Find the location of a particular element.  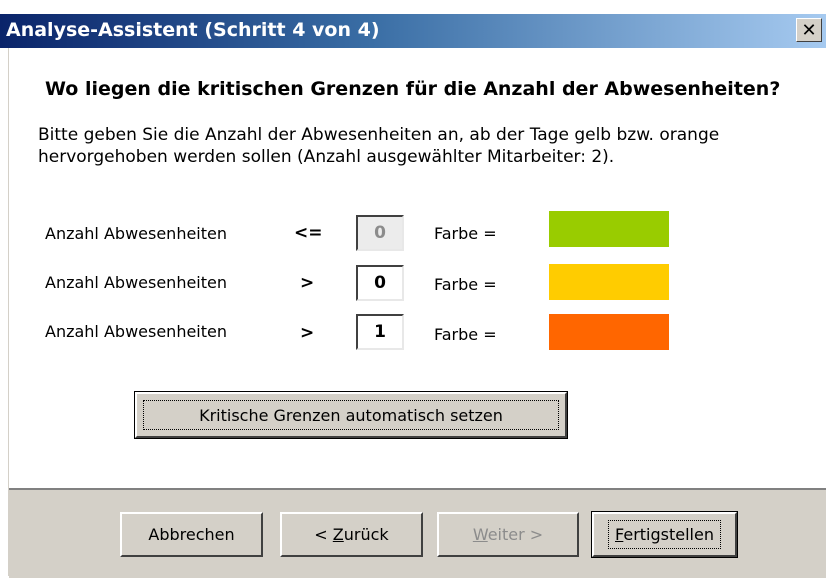

close-icon: ✕ is located at coordinates (809, 30).